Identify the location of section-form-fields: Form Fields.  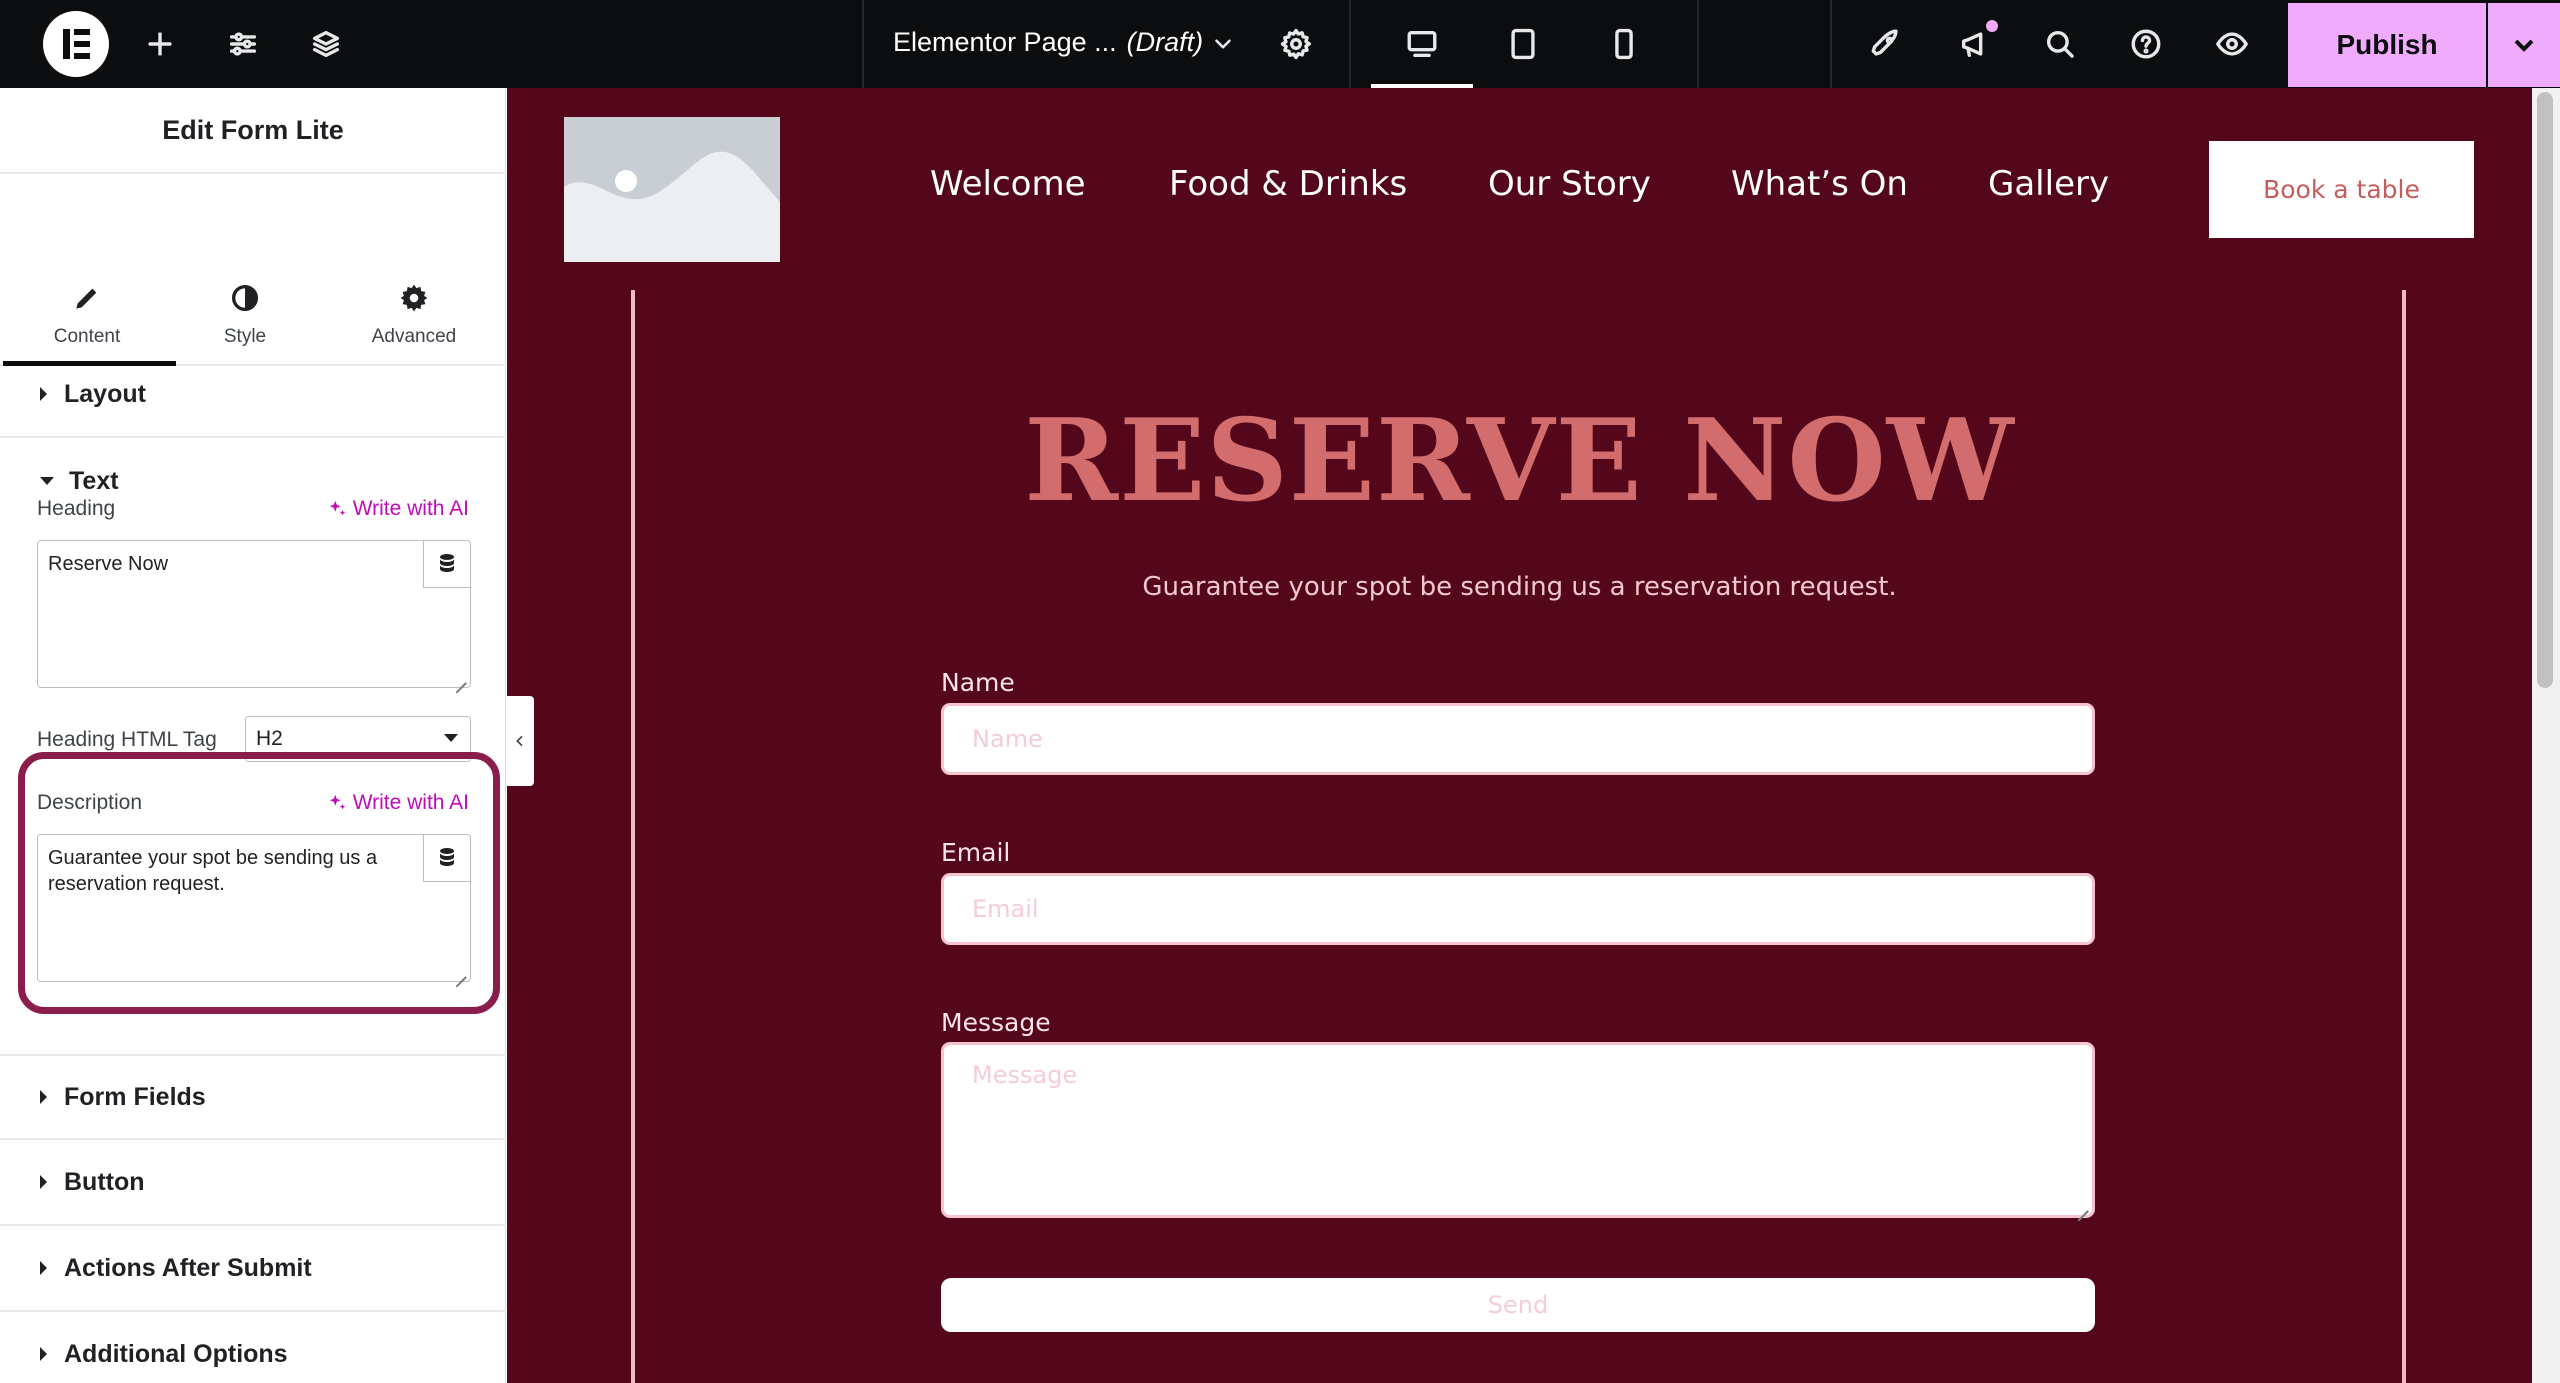
(253, 1097).